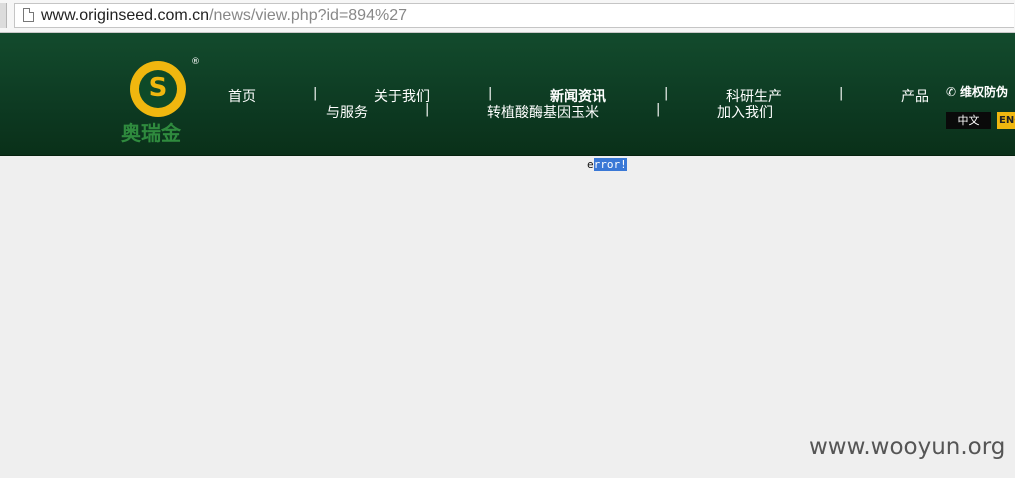 This screenshot has height=478, width=1015. What do you see at coordinates (543, 112) in the screenshot?
I see `nav-item-phytase-corn: 转植酸酶基因玉米` at bounding box center [543, 112].